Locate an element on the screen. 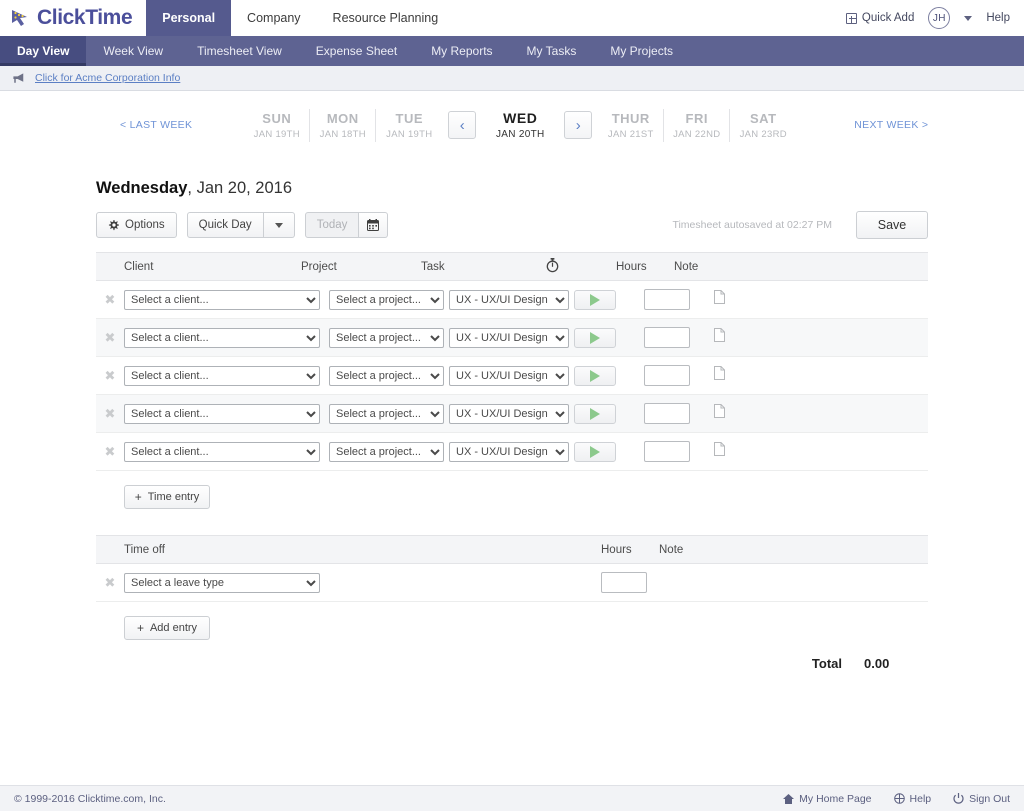  hours-cell is located at coordinates (679, 451).